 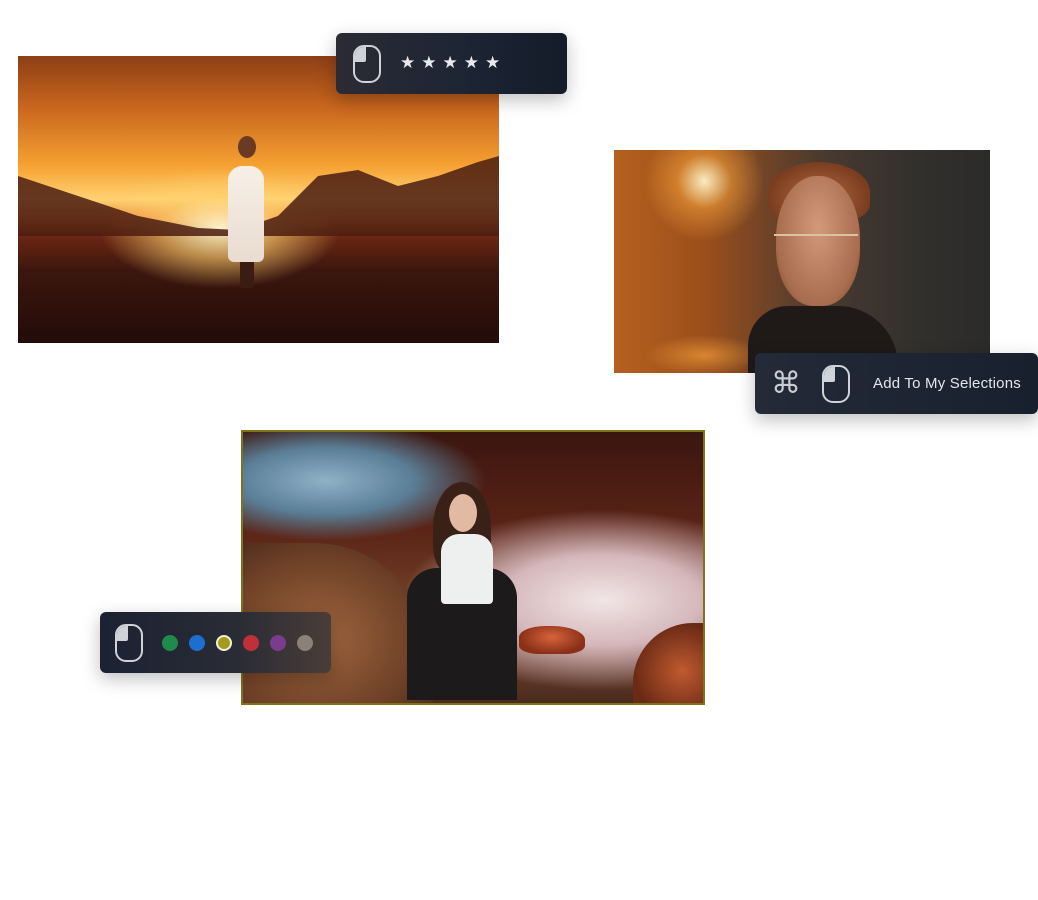 What do you see at coordinates (947, 383) in the screenshot?
I see `add-to-selections-label: Add To My Selections` at bounding box center [947, 383].